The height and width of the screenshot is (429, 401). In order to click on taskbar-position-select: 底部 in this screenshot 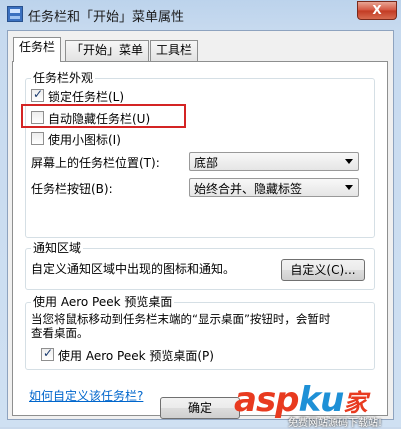, I will do `click(274, 161)`.